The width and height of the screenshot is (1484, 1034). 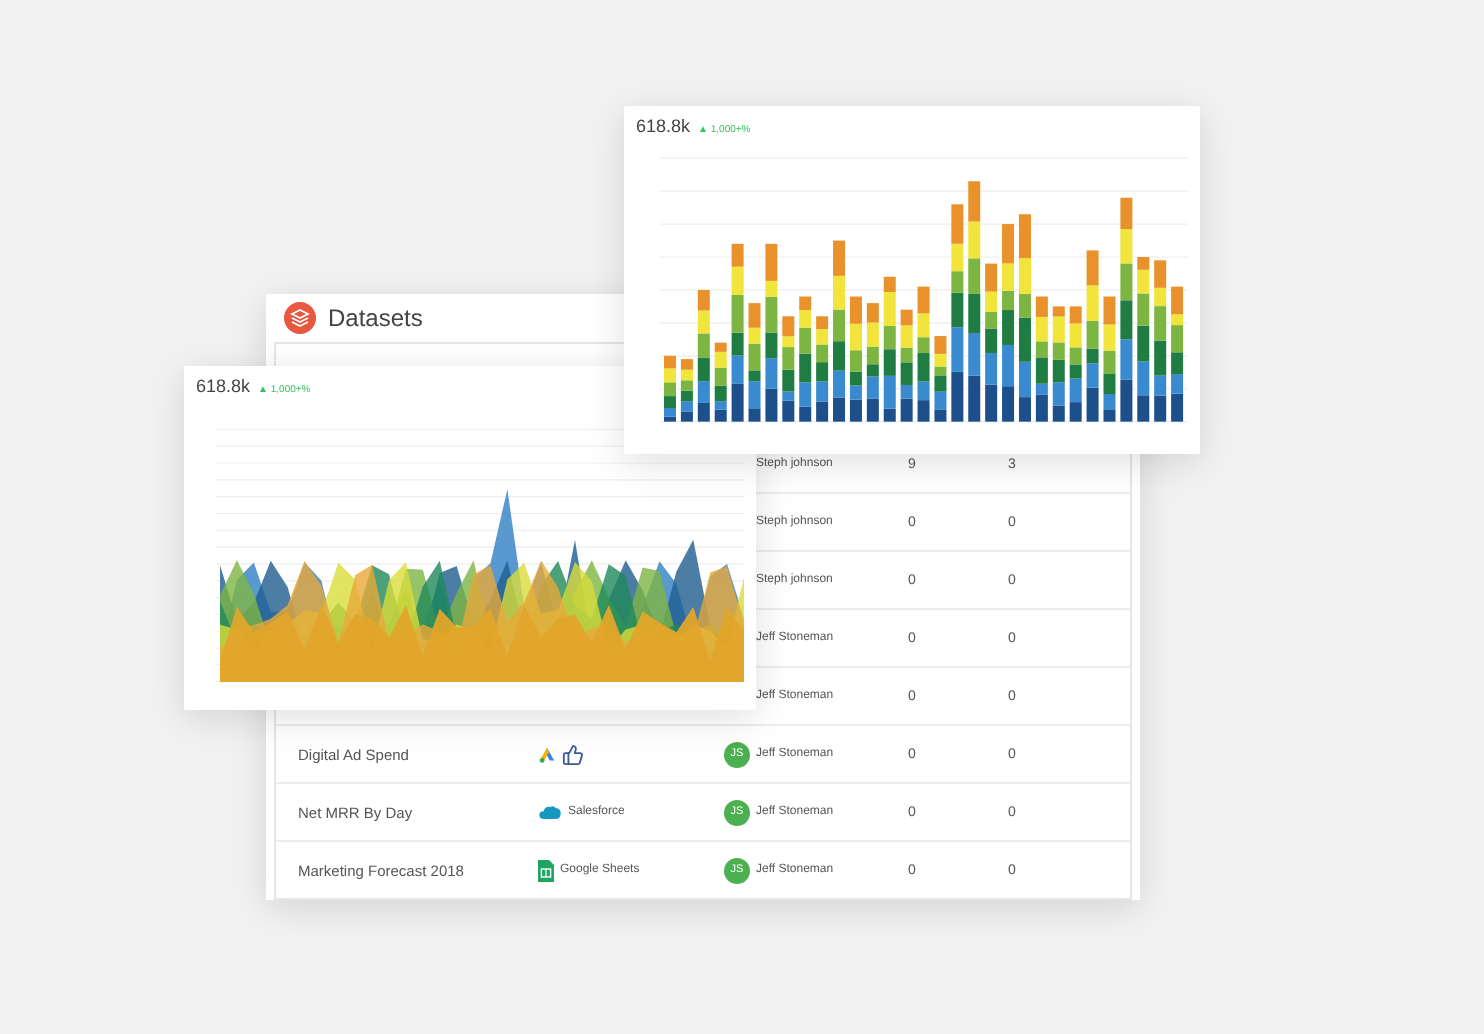 I want to click on page-title: Datasets, so click(x=375, y=318).